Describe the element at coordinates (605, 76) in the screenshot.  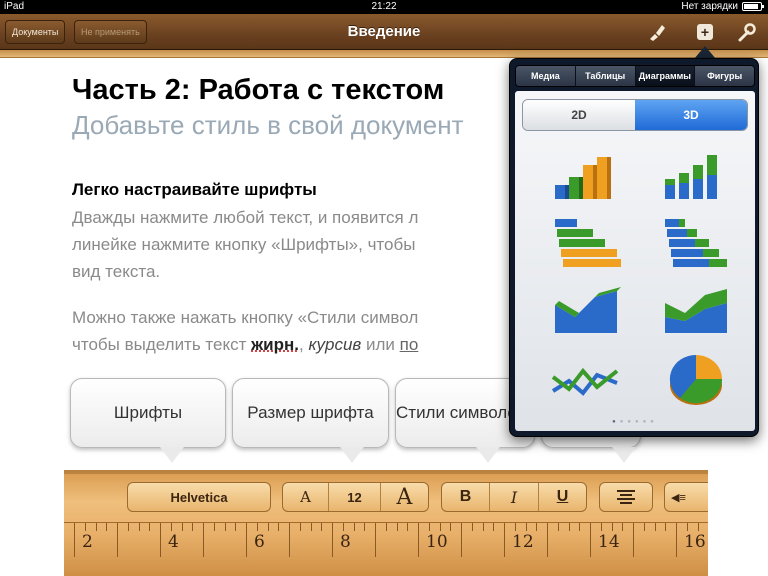
I see `tab-tables: Таблицы` at that location.